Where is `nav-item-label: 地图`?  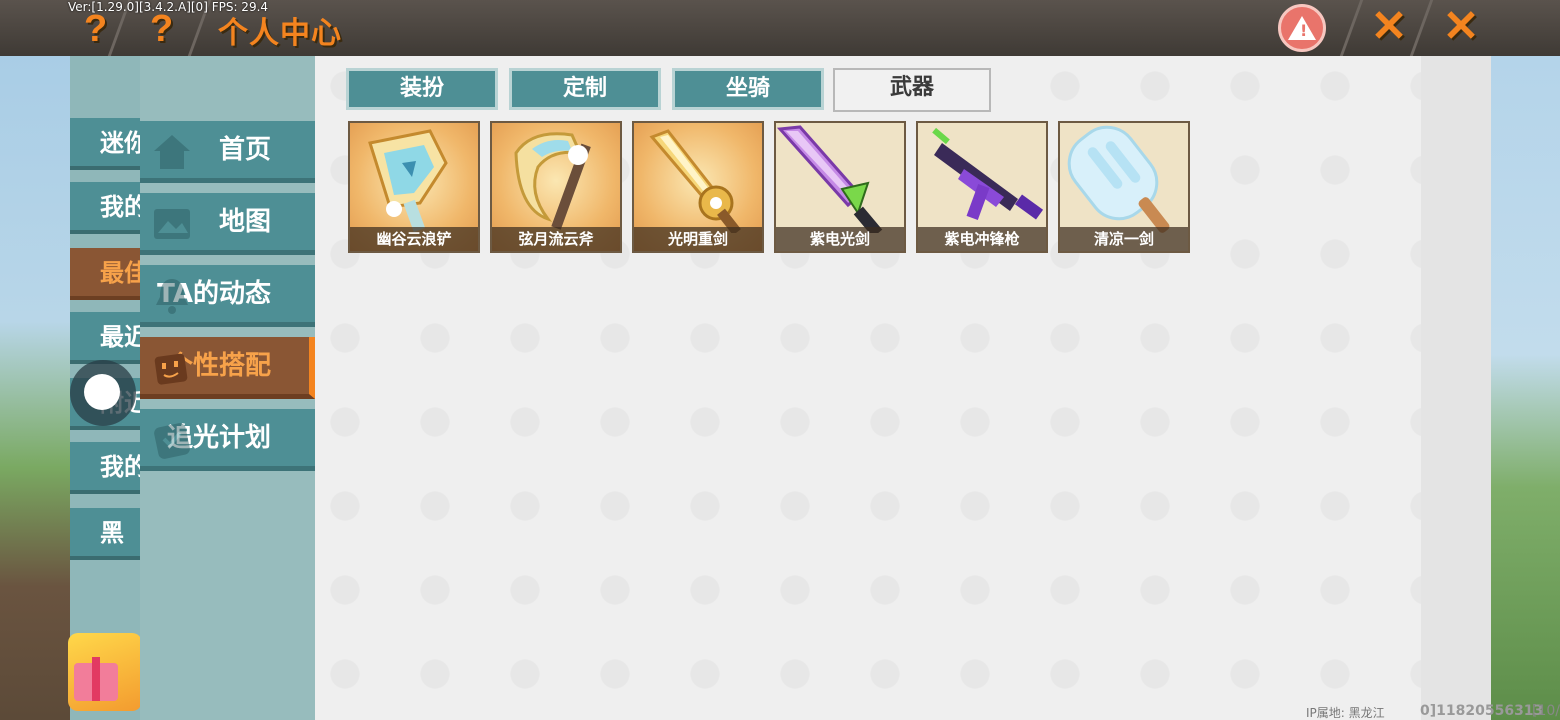 nav-item-label: 地图 is located at coordinates (244, 222).